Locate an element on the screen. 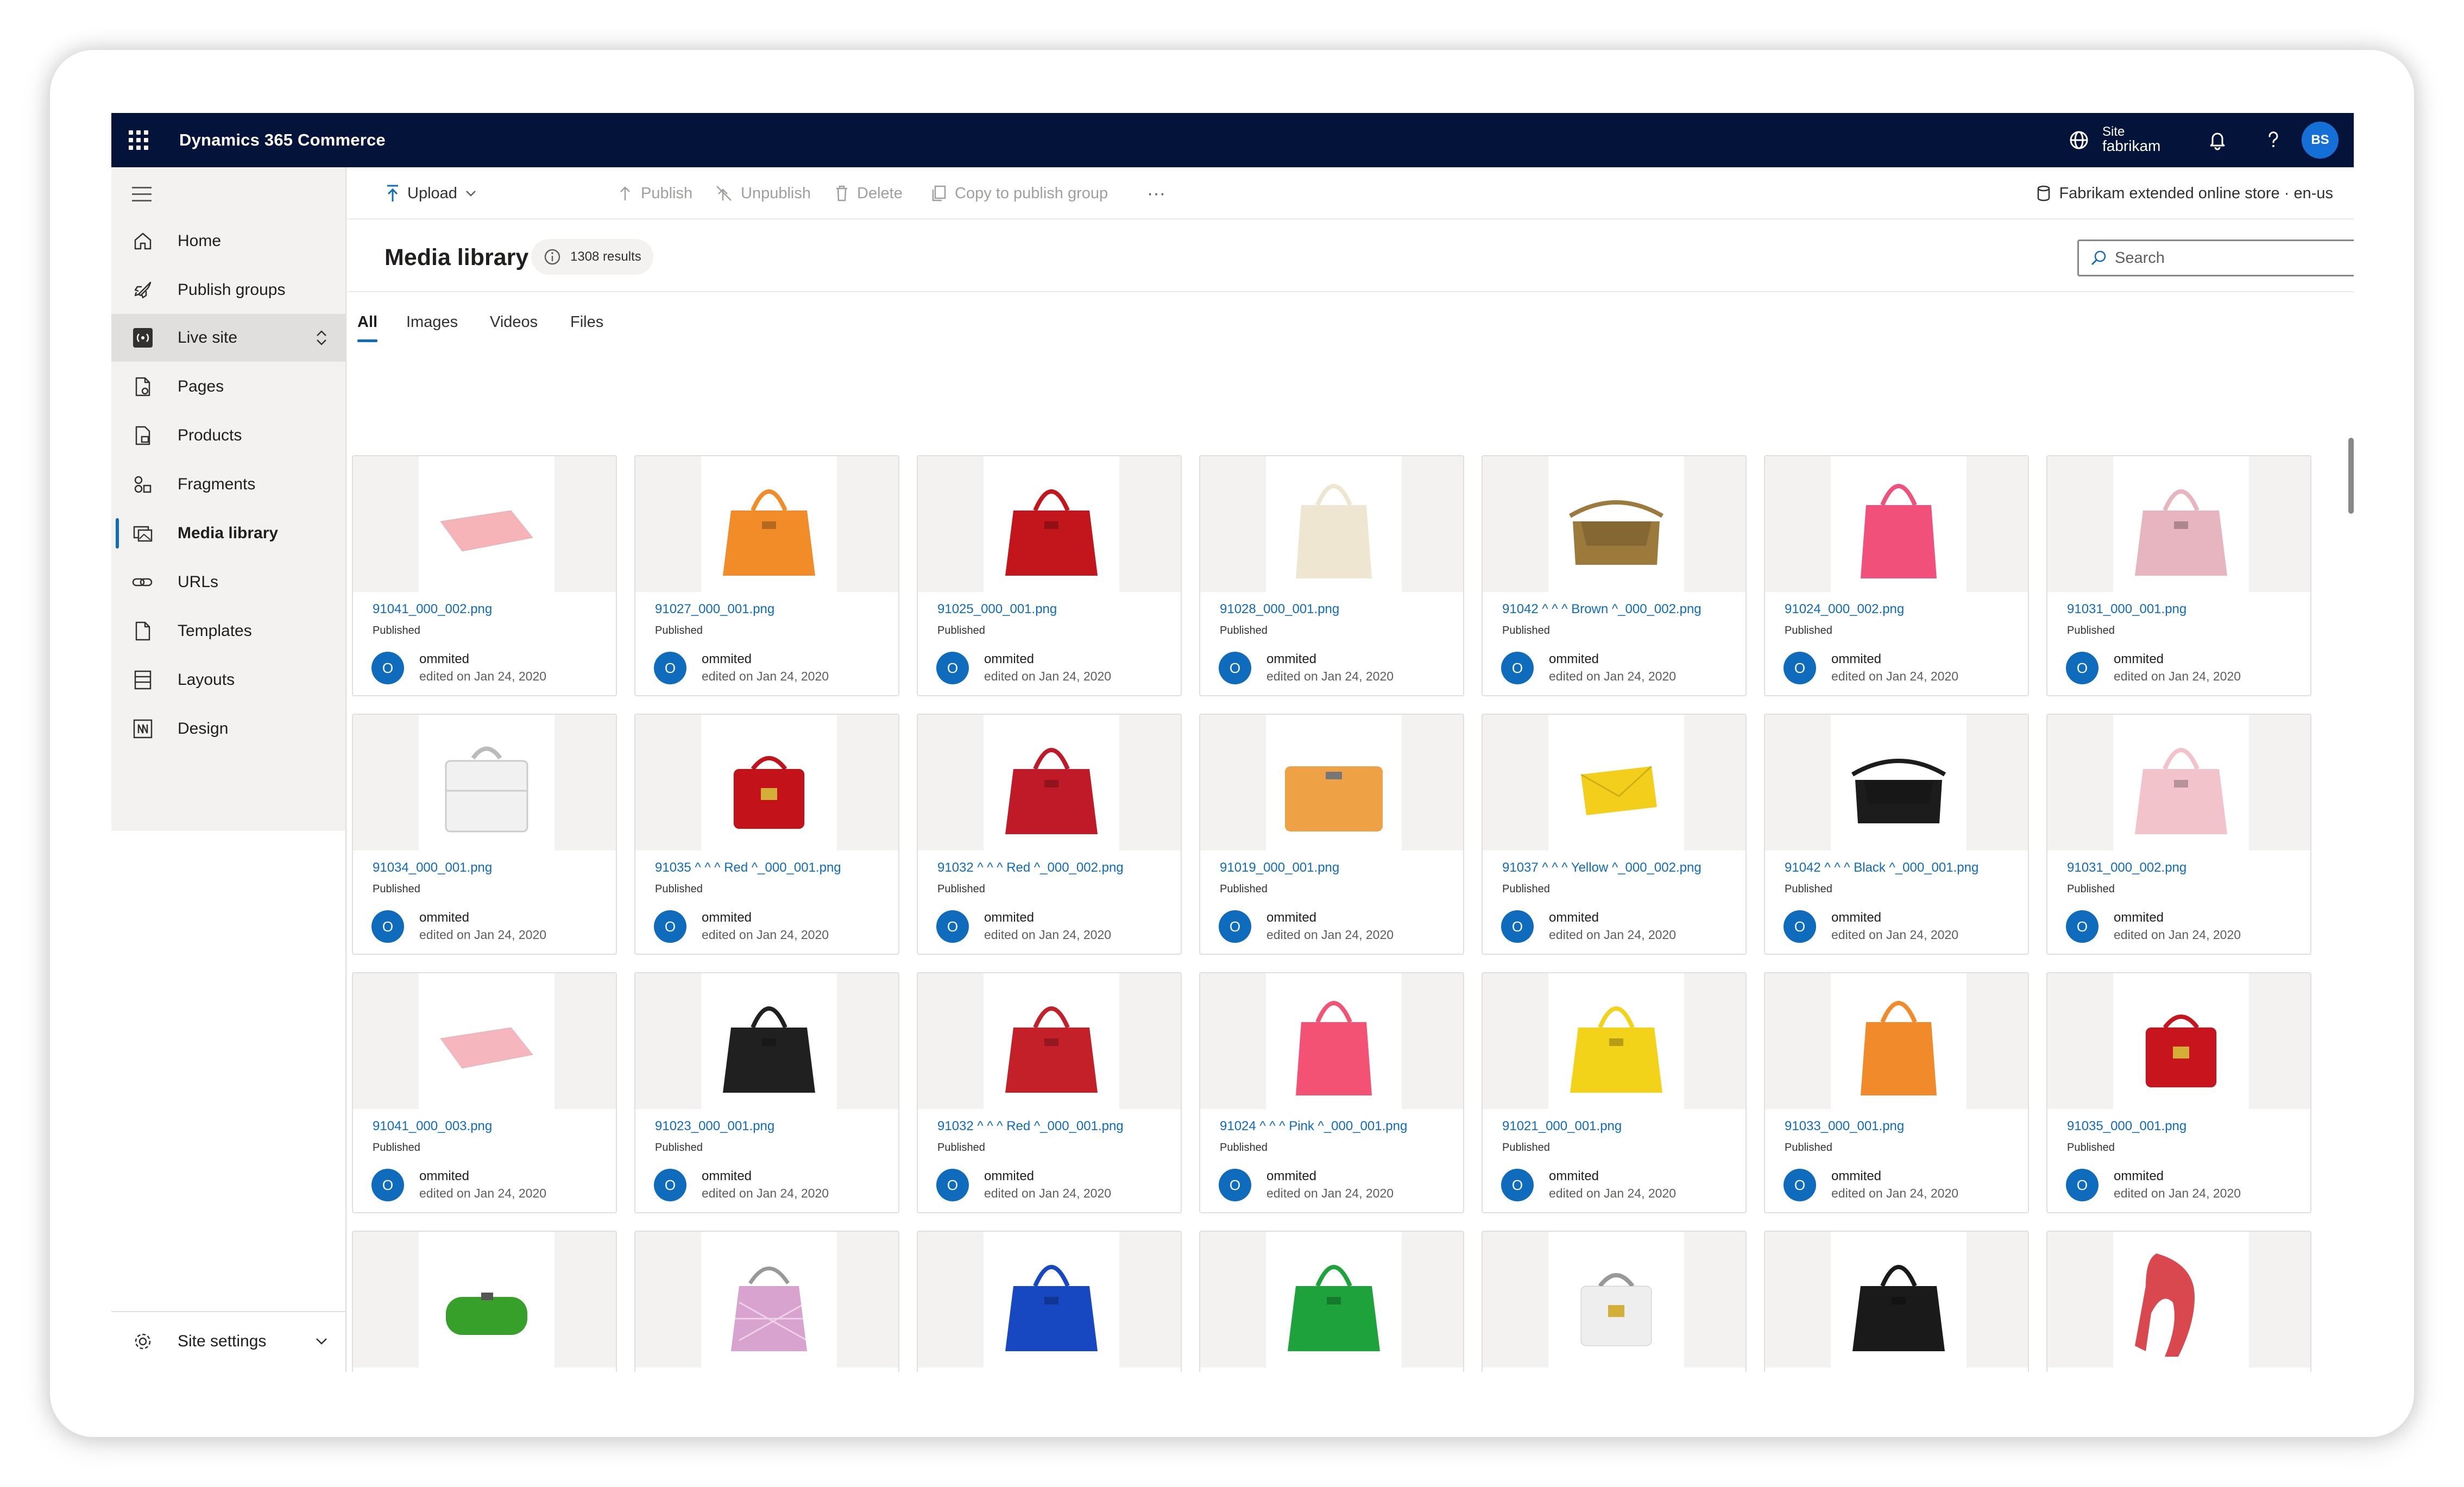  media-file-name: 91032 ^ ^ ^ Red ^_000_001.png is located at coordinates (1030, 1127).